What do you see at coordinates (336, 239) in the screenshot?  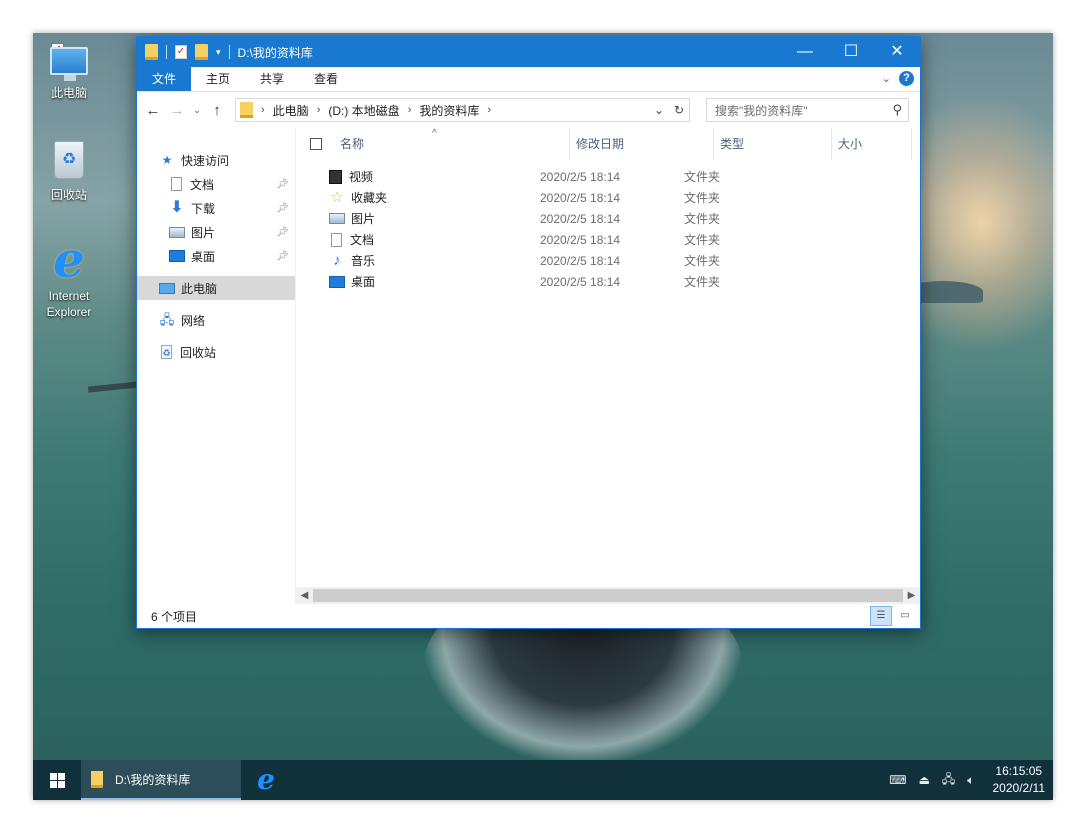 I see `documents-folder-icon` at bounding box center [336, 239].